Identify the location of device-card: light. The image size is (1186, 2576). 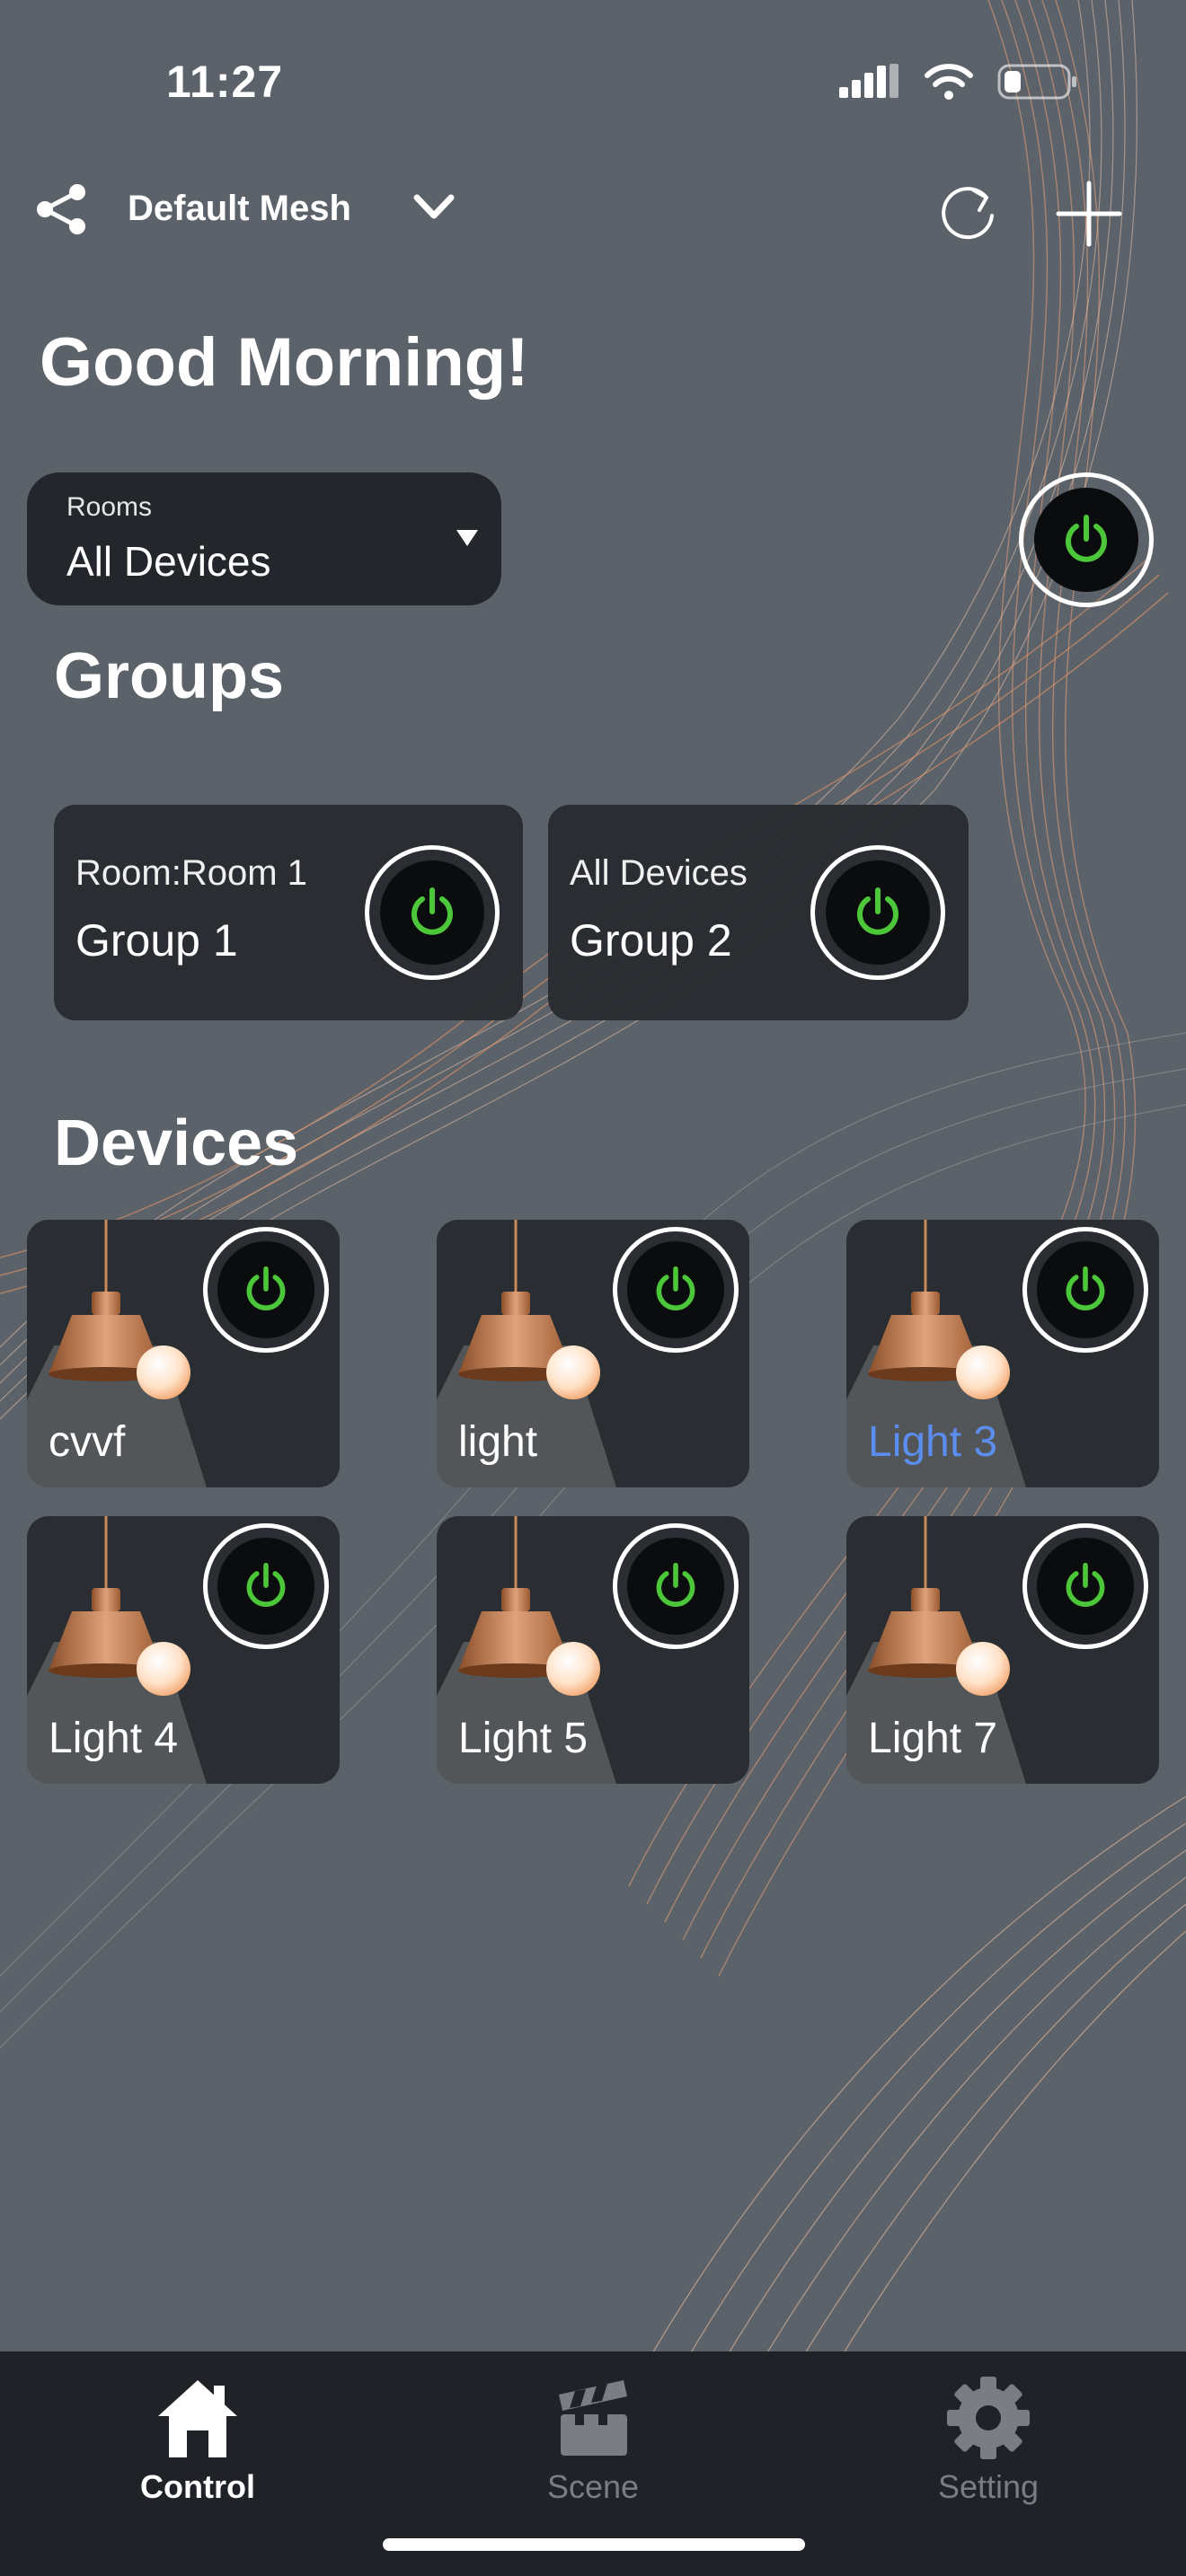
(593, 1353).